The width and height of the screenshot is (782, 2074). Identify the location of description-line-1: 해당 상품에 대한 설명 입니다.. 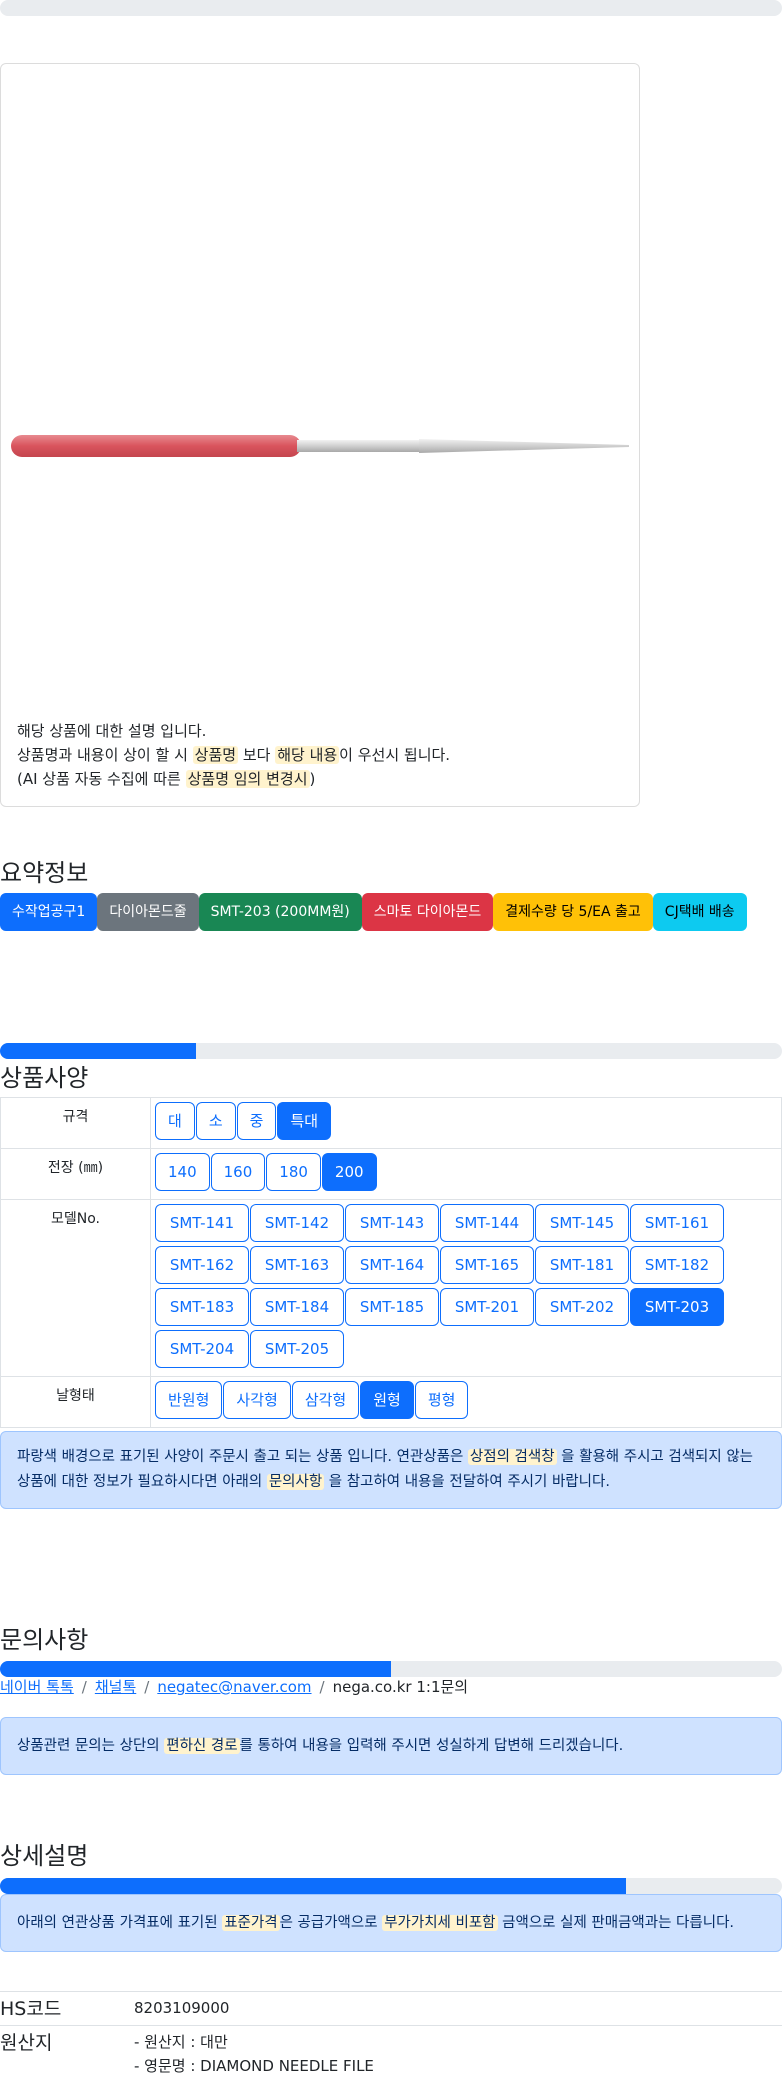
(112, 731).